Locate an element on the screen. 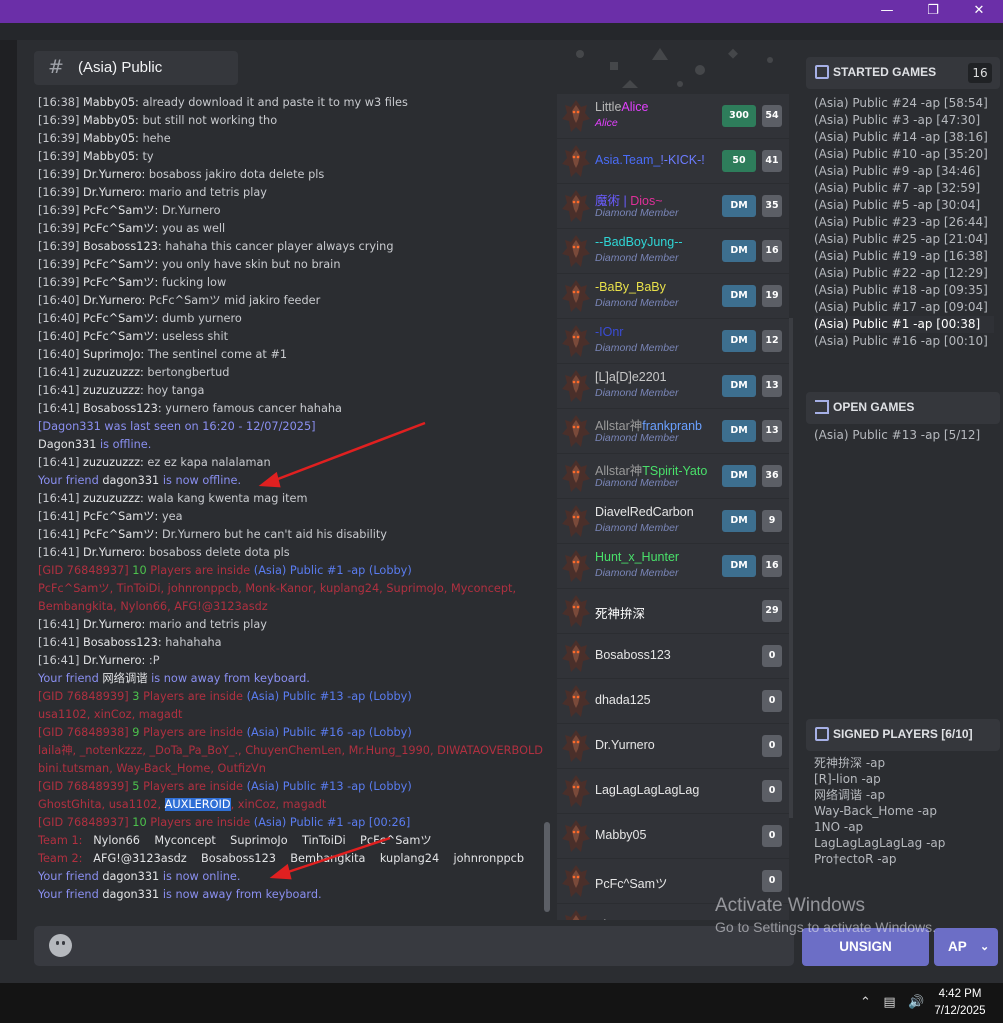 The height and width of the screenshot is (1023, 1003). started-game-item: (Asia) Public #24 -ap [58:54] is located at coordinates (904, 103).